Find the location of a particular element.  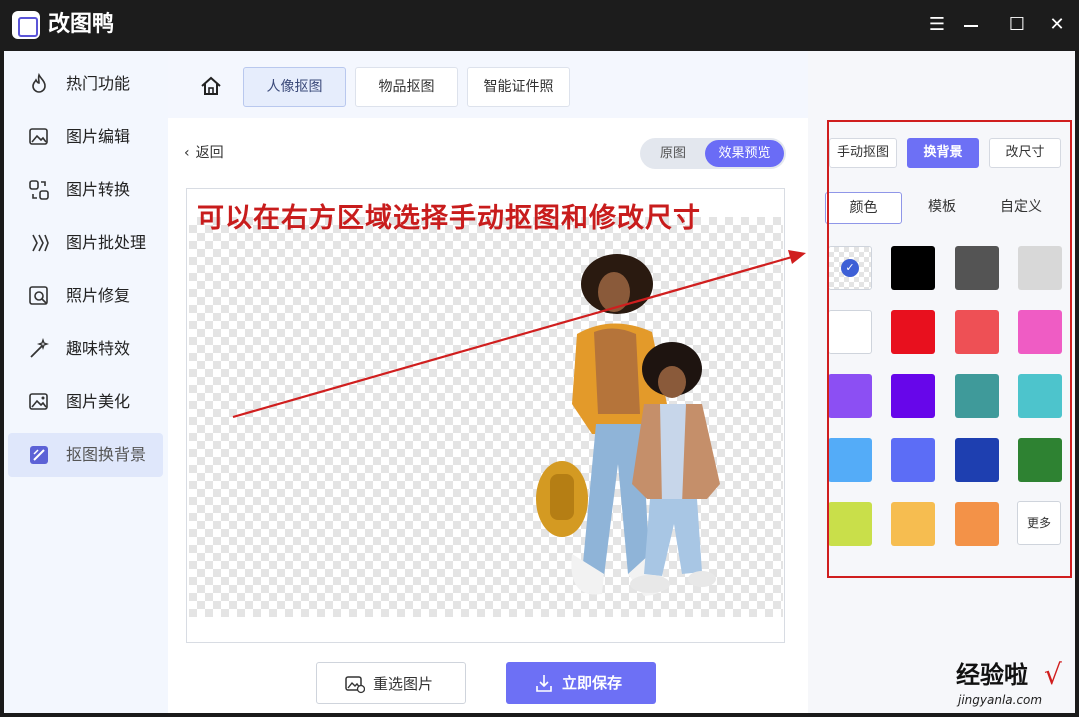

sidebar-item-label: 照片修复 is located at coordinates (98, 295).